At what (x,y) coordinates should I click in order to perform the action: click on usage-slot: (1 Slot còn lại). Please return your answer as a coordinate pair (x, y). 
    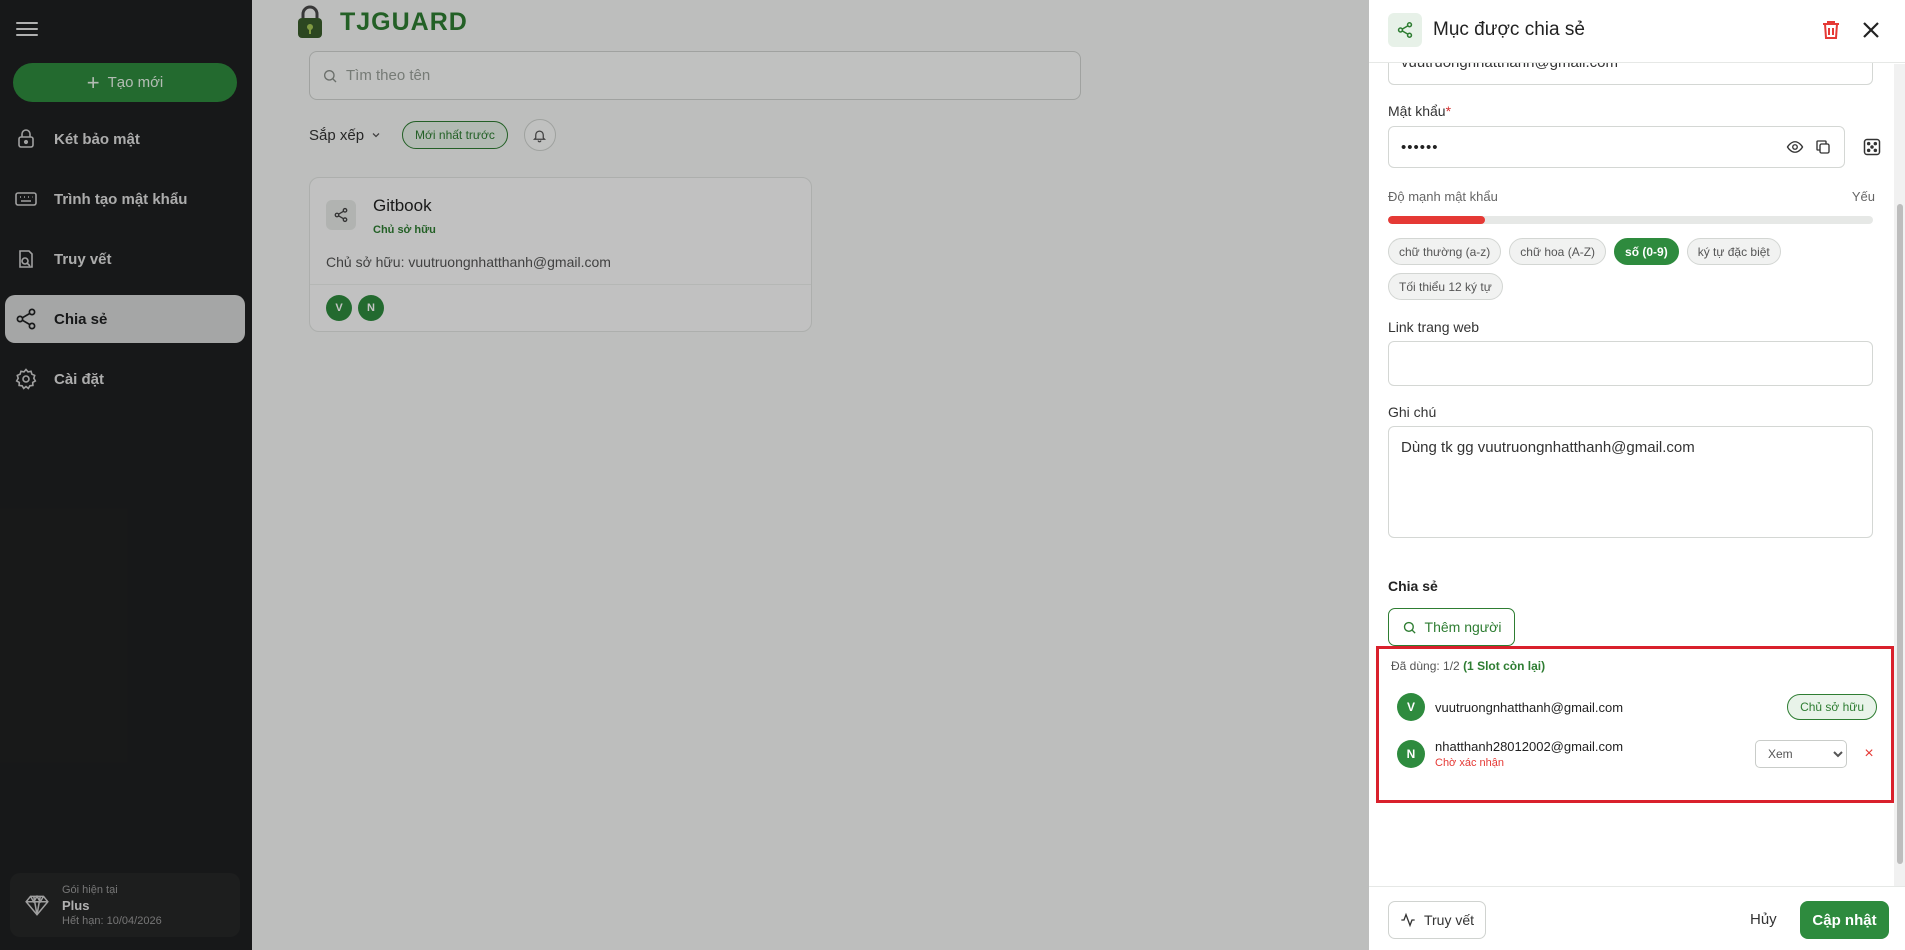
    Looking at the image, I should click on (1504, 666).